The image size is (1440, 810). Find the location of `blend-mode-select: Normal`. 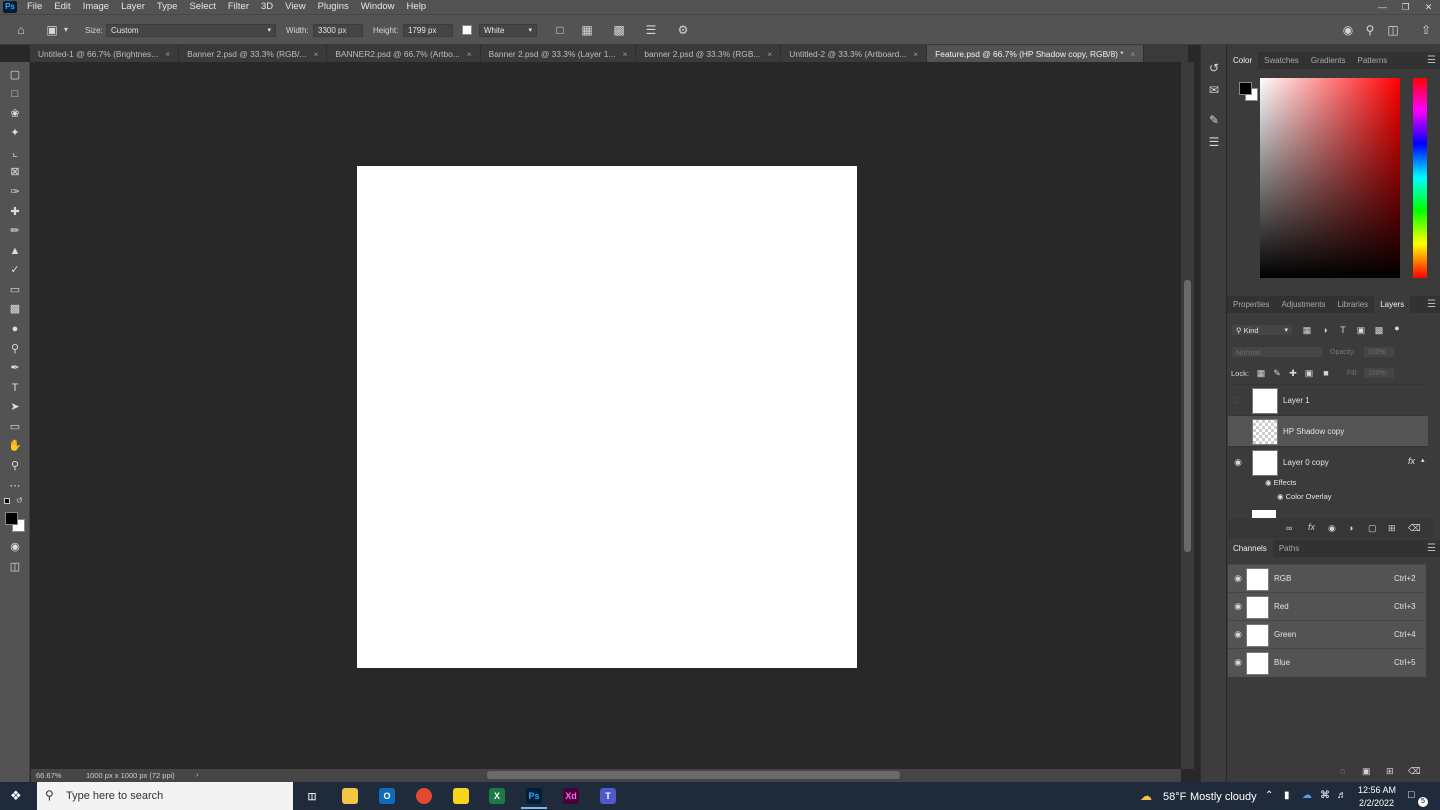

blend-mode-select: Normal is located at coordinates (1277, 352).